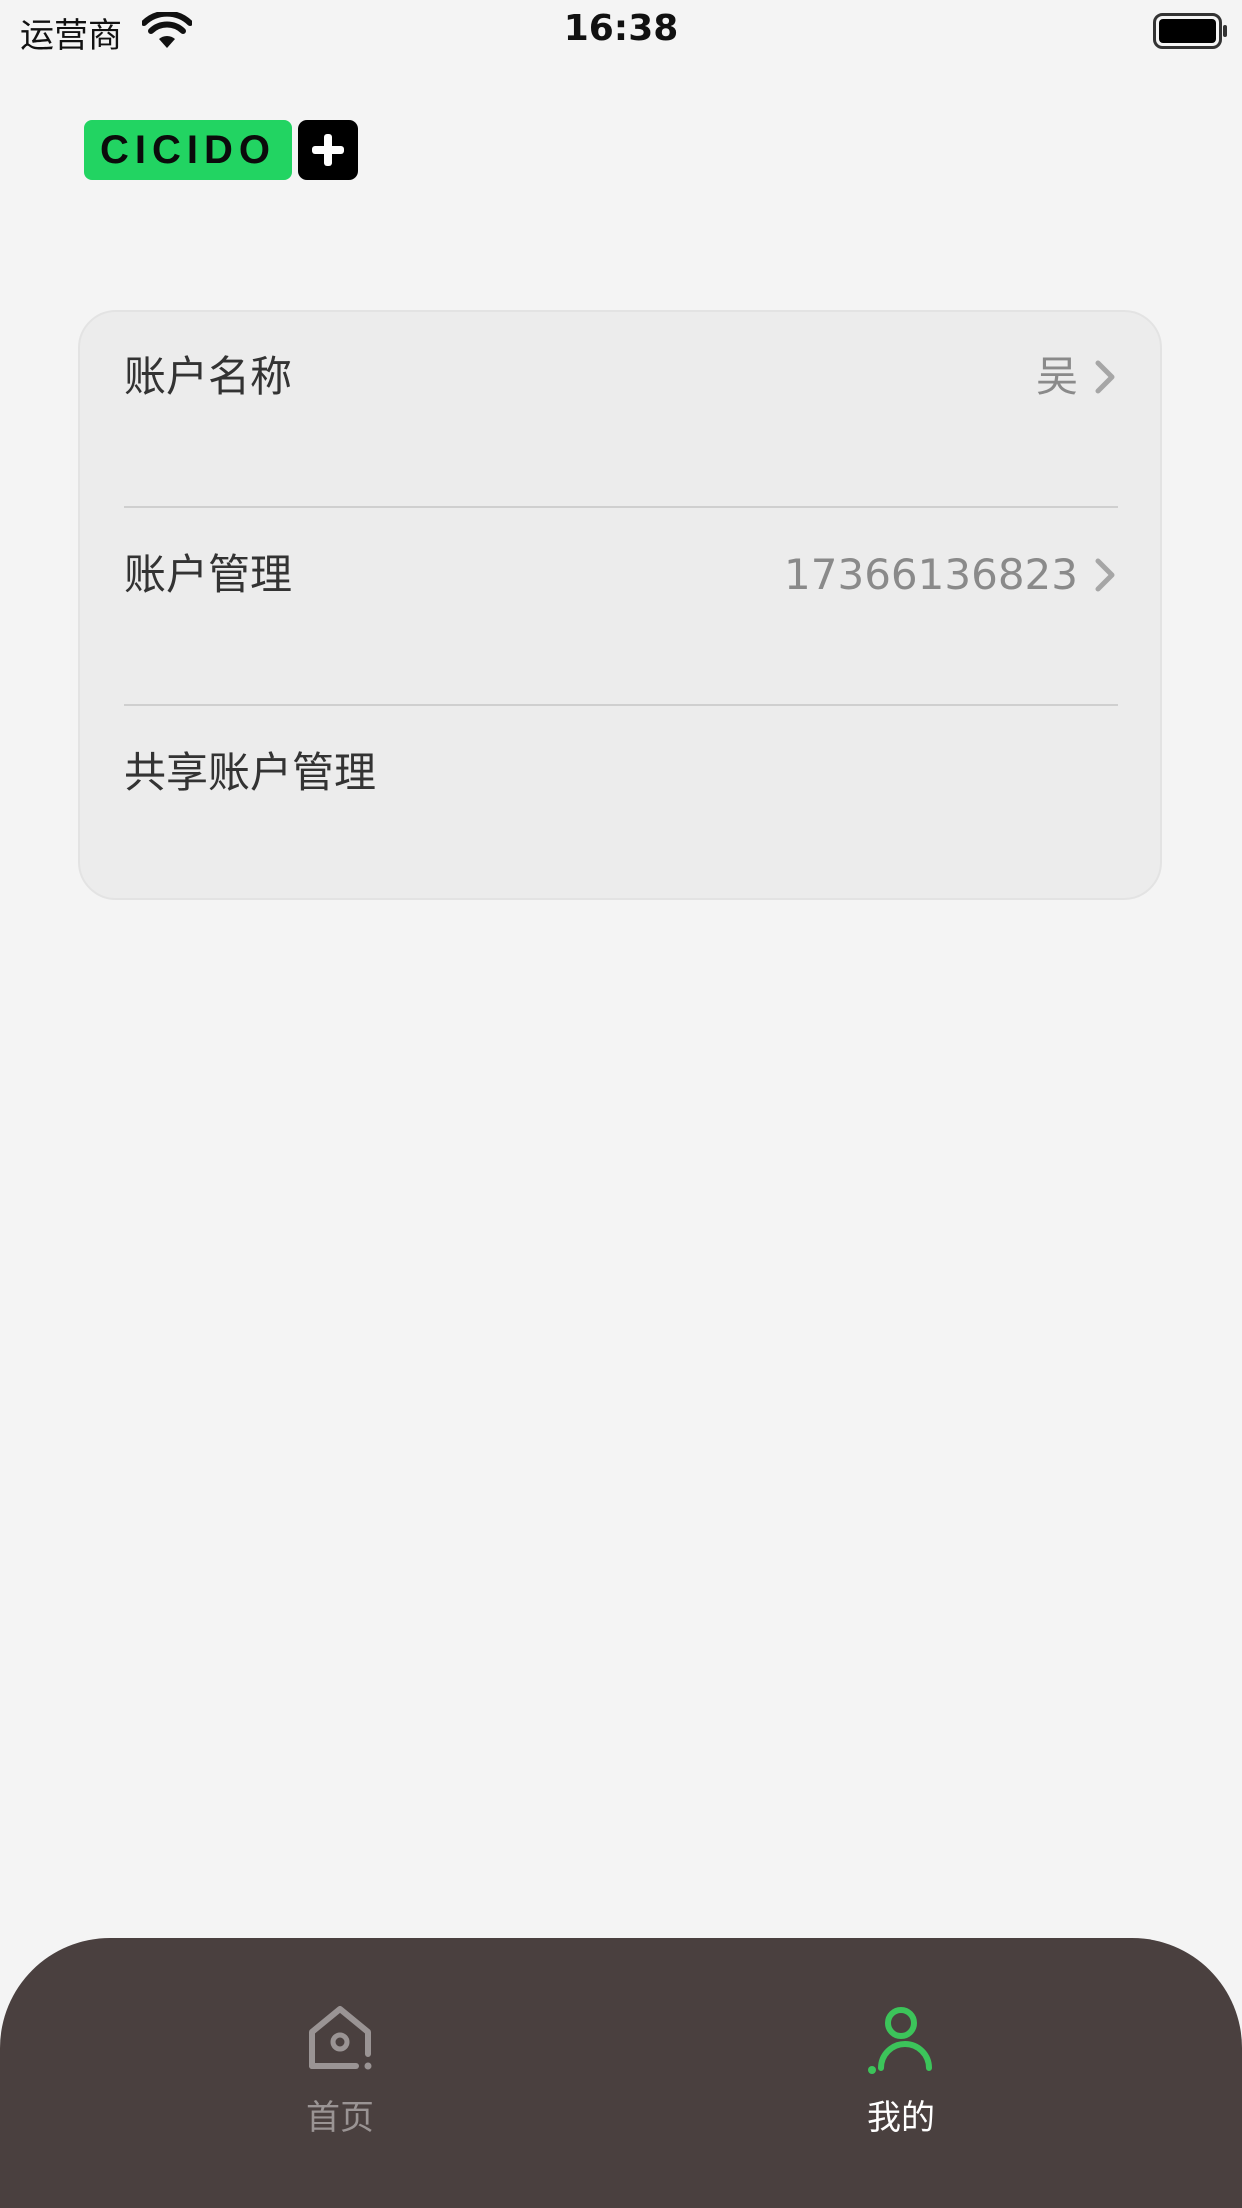 The width and height of the screenshot is (1242, 2208). I want to click on account-phone-value: 17366136823, so click(931, 574).